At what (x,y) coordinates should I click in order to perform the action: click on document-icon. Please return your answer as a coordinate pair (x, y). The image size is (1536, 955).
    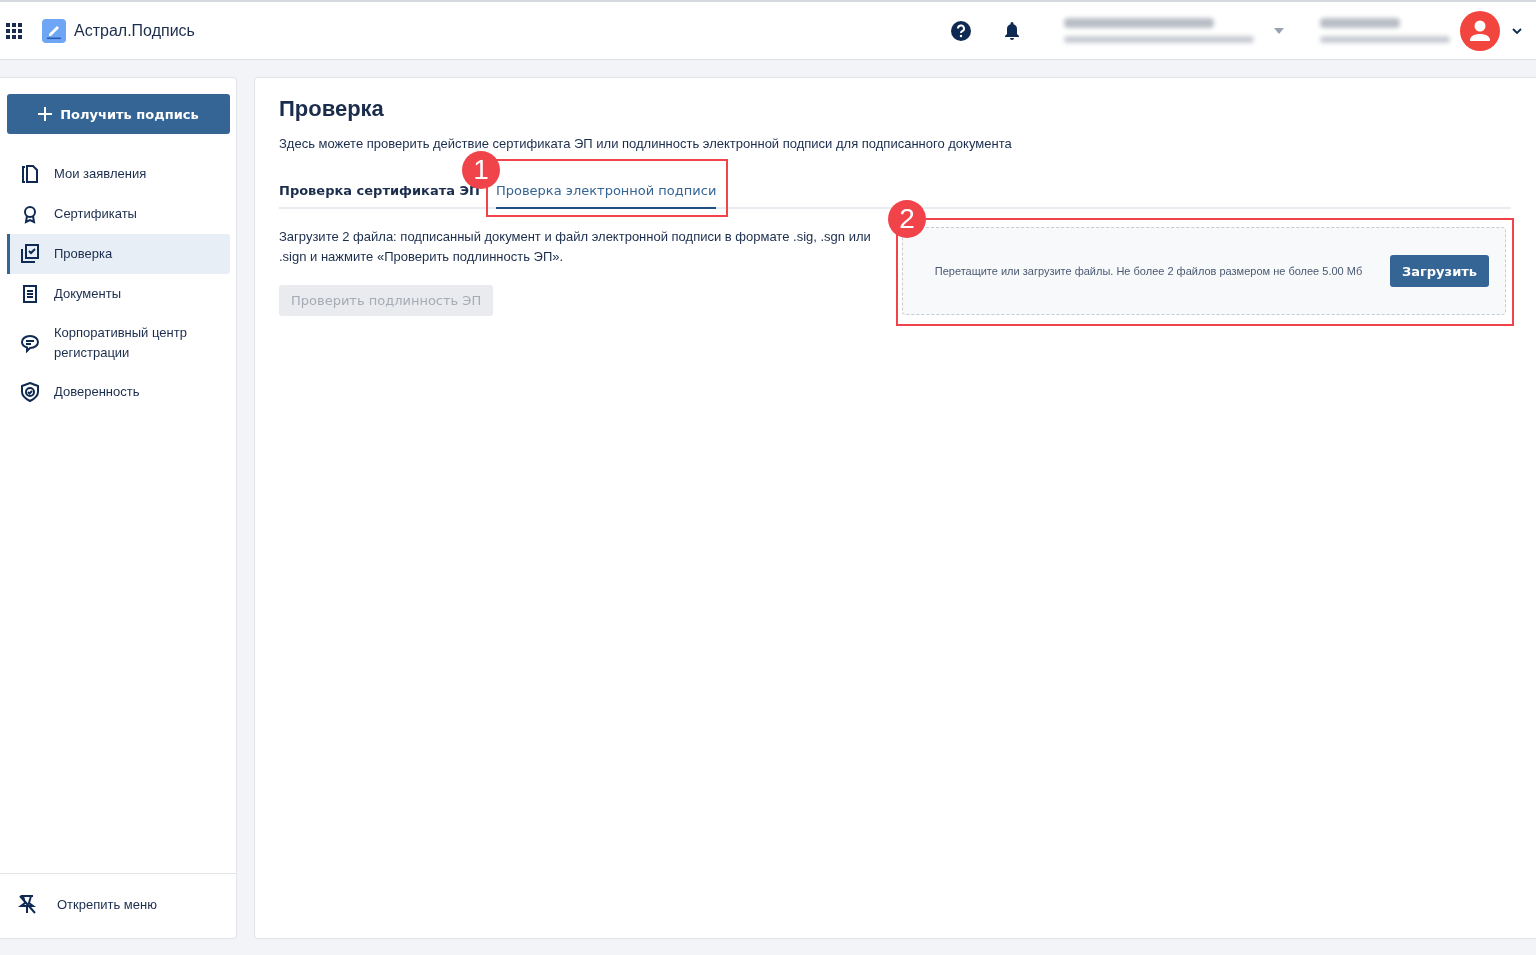
    Looking at the image, I should click on (30, 294).